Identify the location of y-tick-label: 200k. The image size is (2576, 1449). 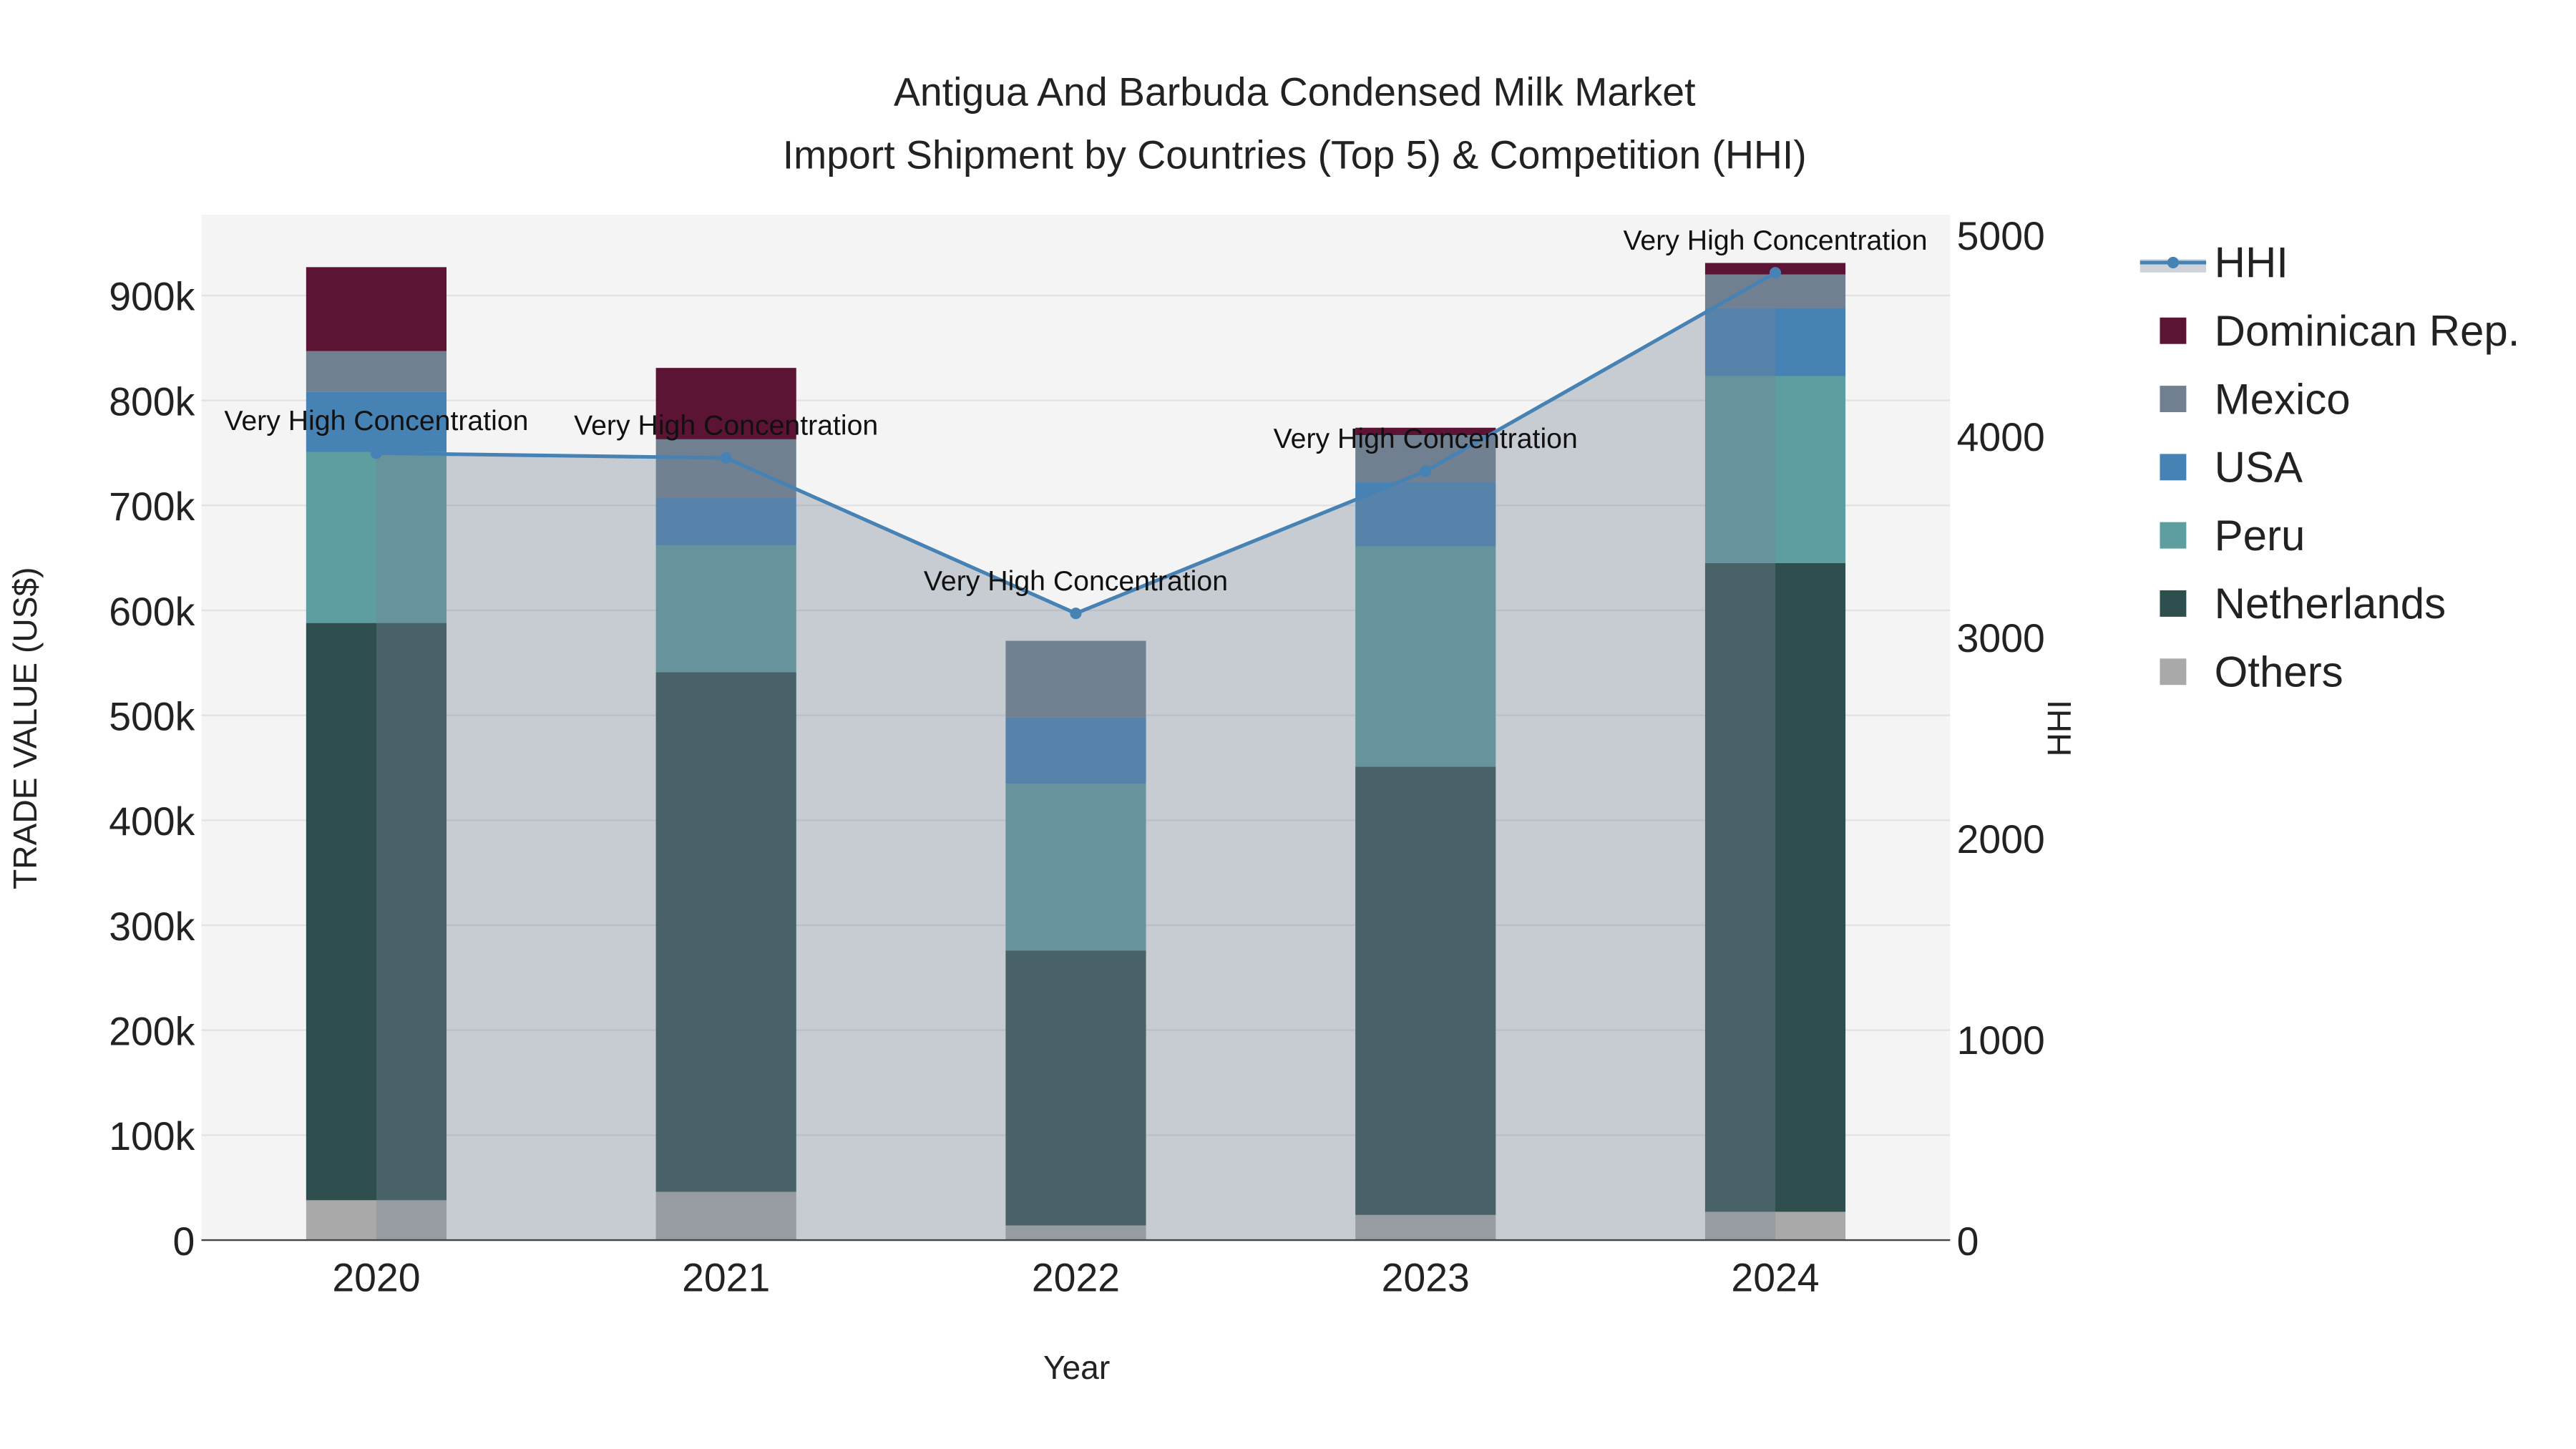
(152, 1031).